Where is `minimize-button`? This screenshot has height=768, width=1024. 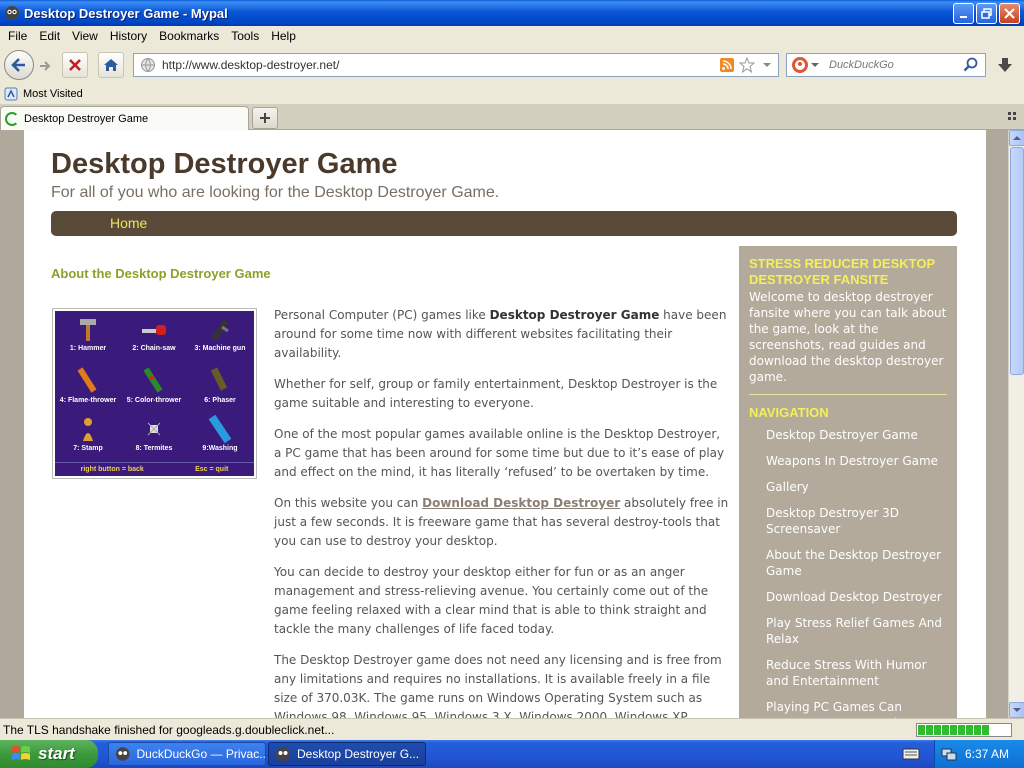
minimize-button is located at coordinates (963, 13).